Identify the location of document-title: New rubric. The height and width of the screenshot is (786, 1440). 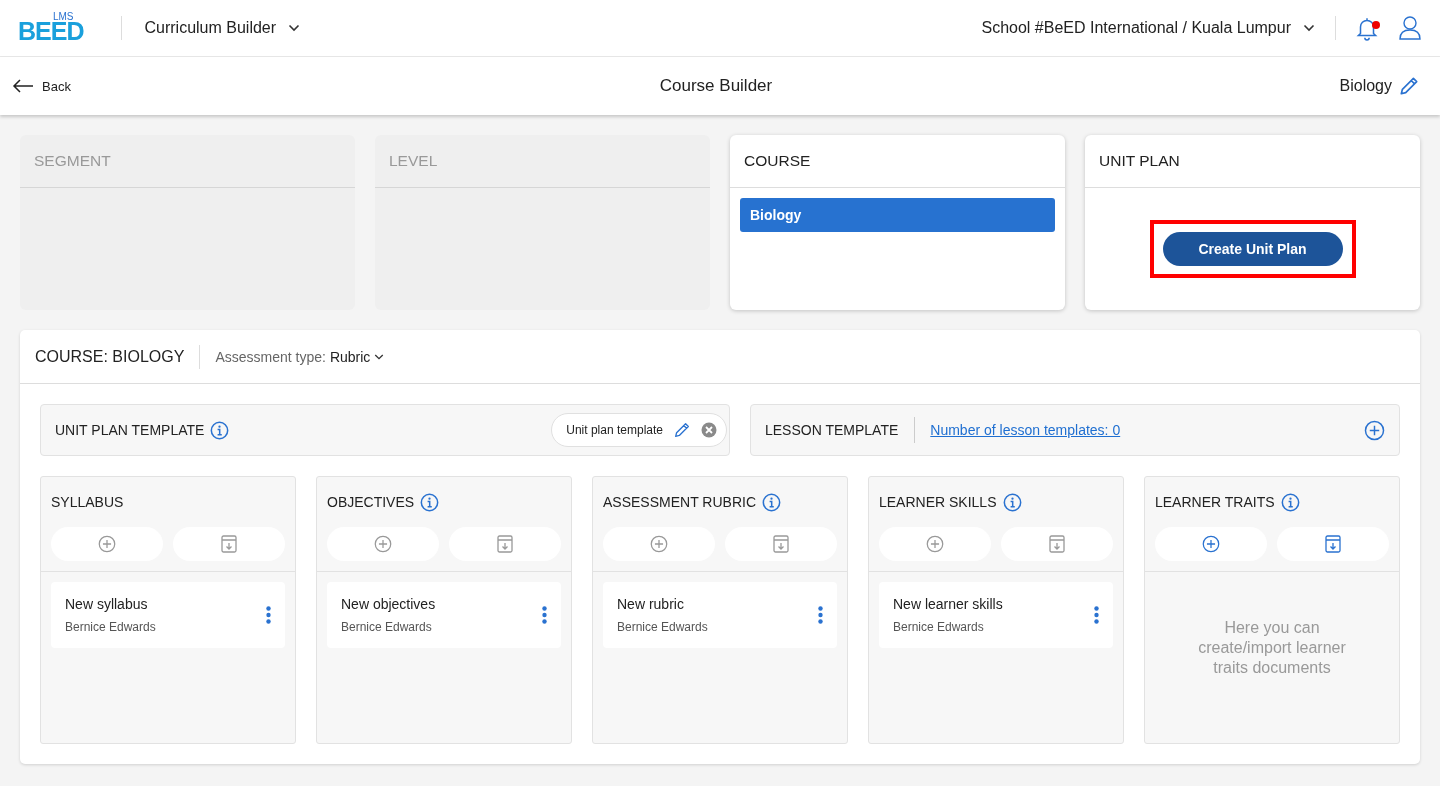
(651, 604).